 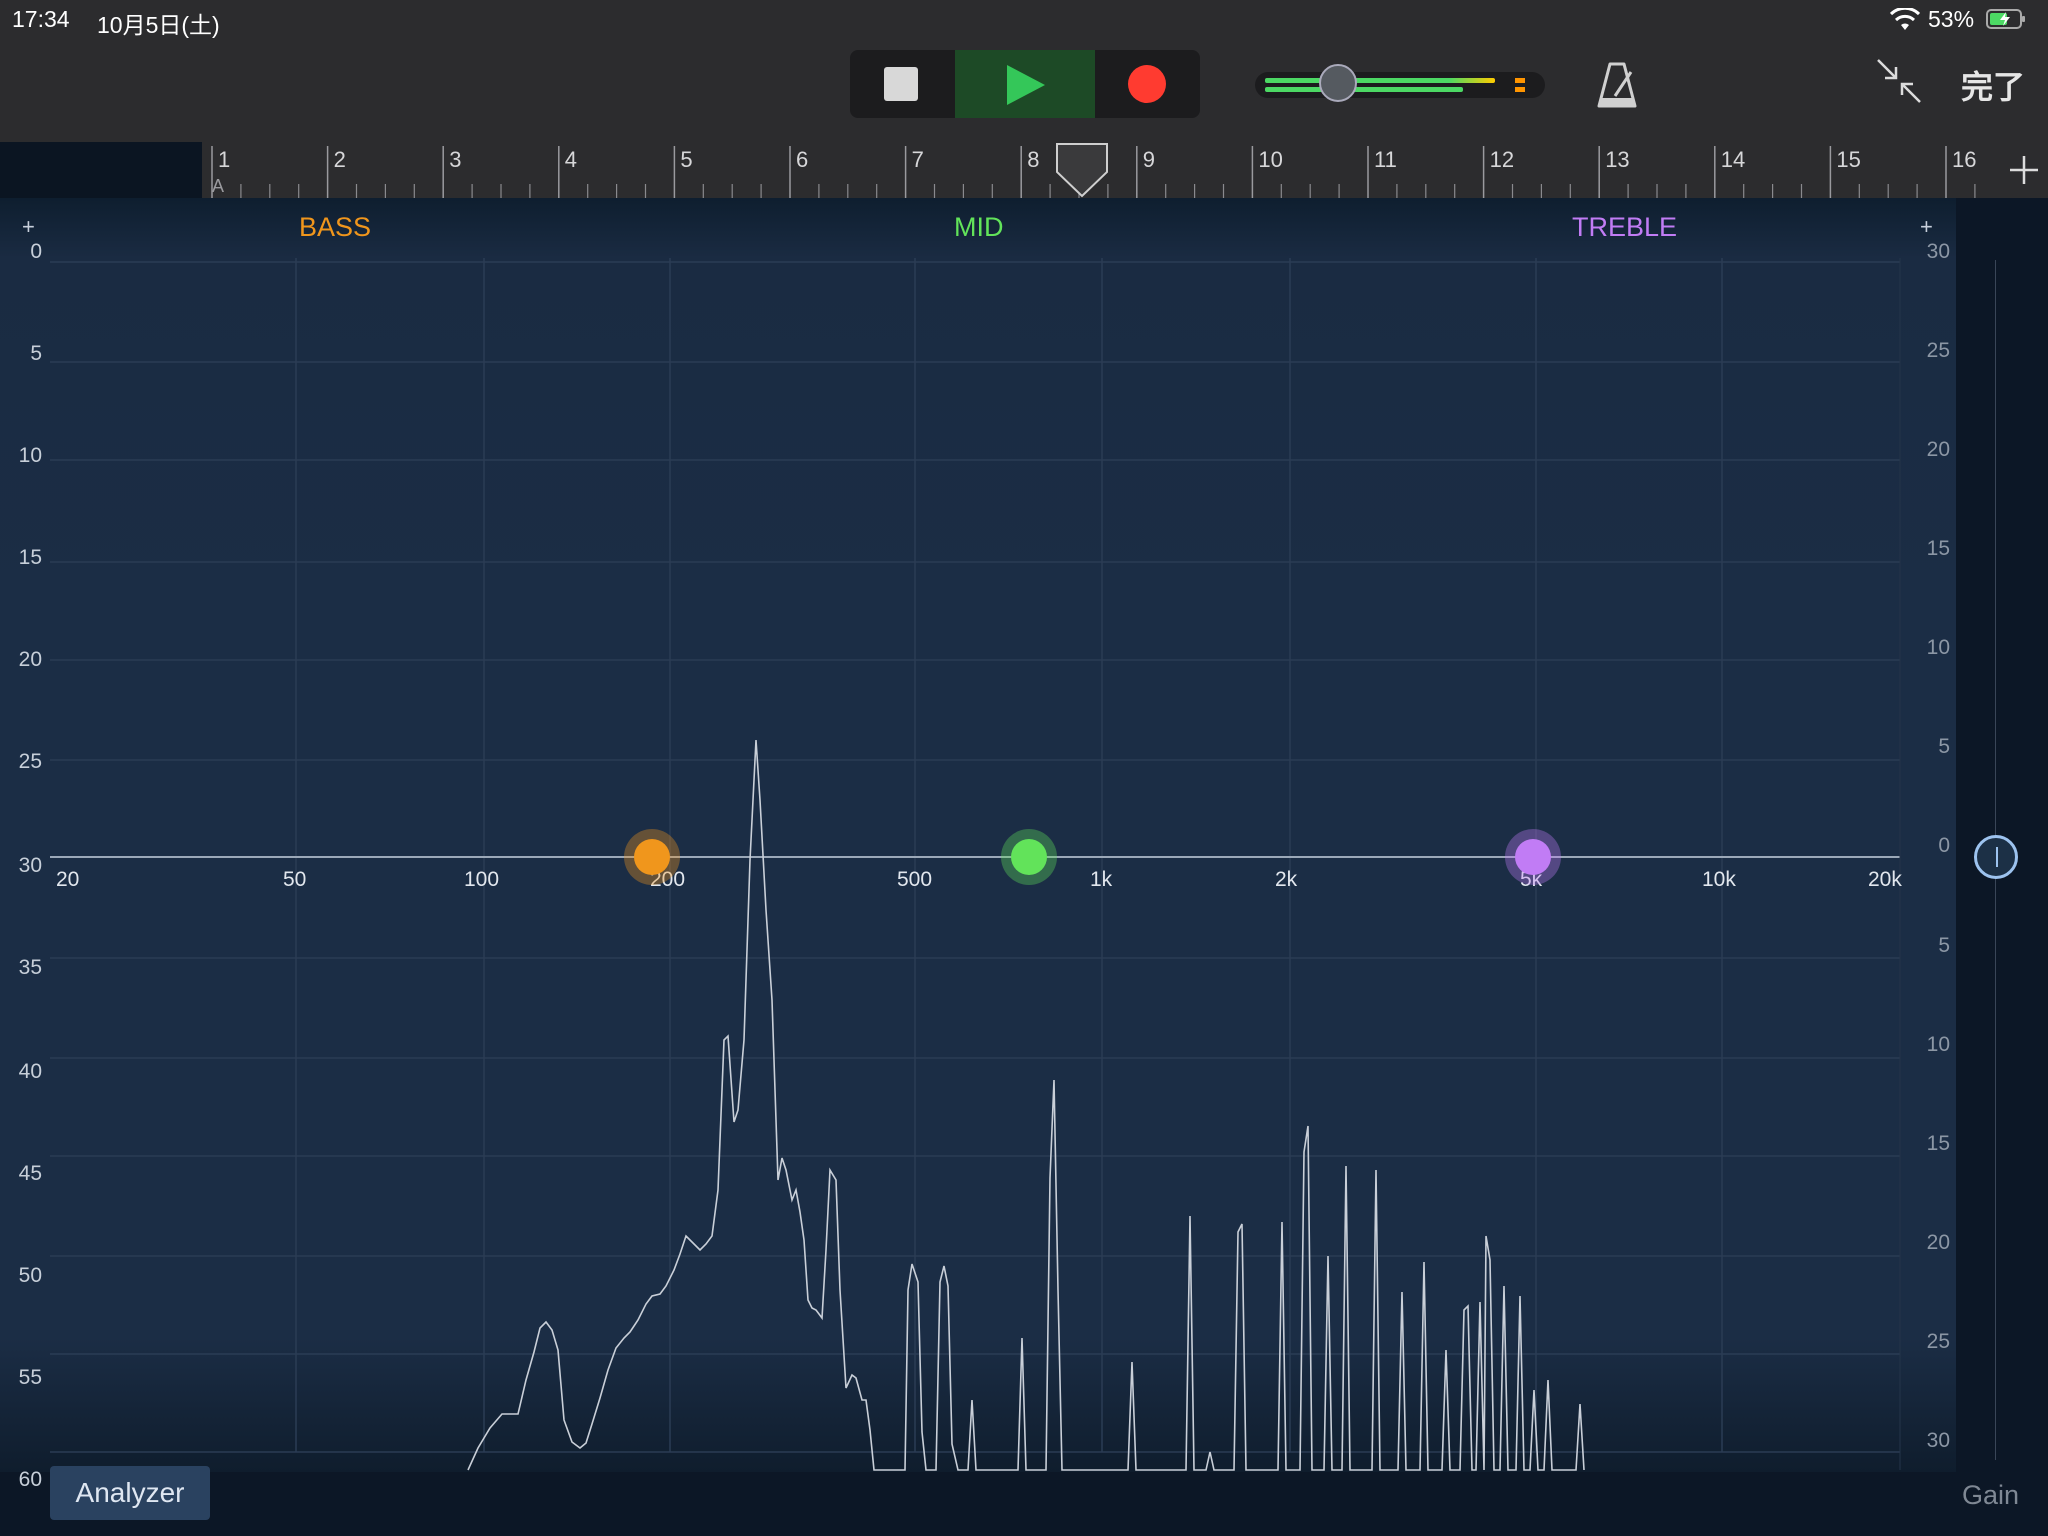 I want to click on peak-indicator-right, so click(x=1520, y=89).